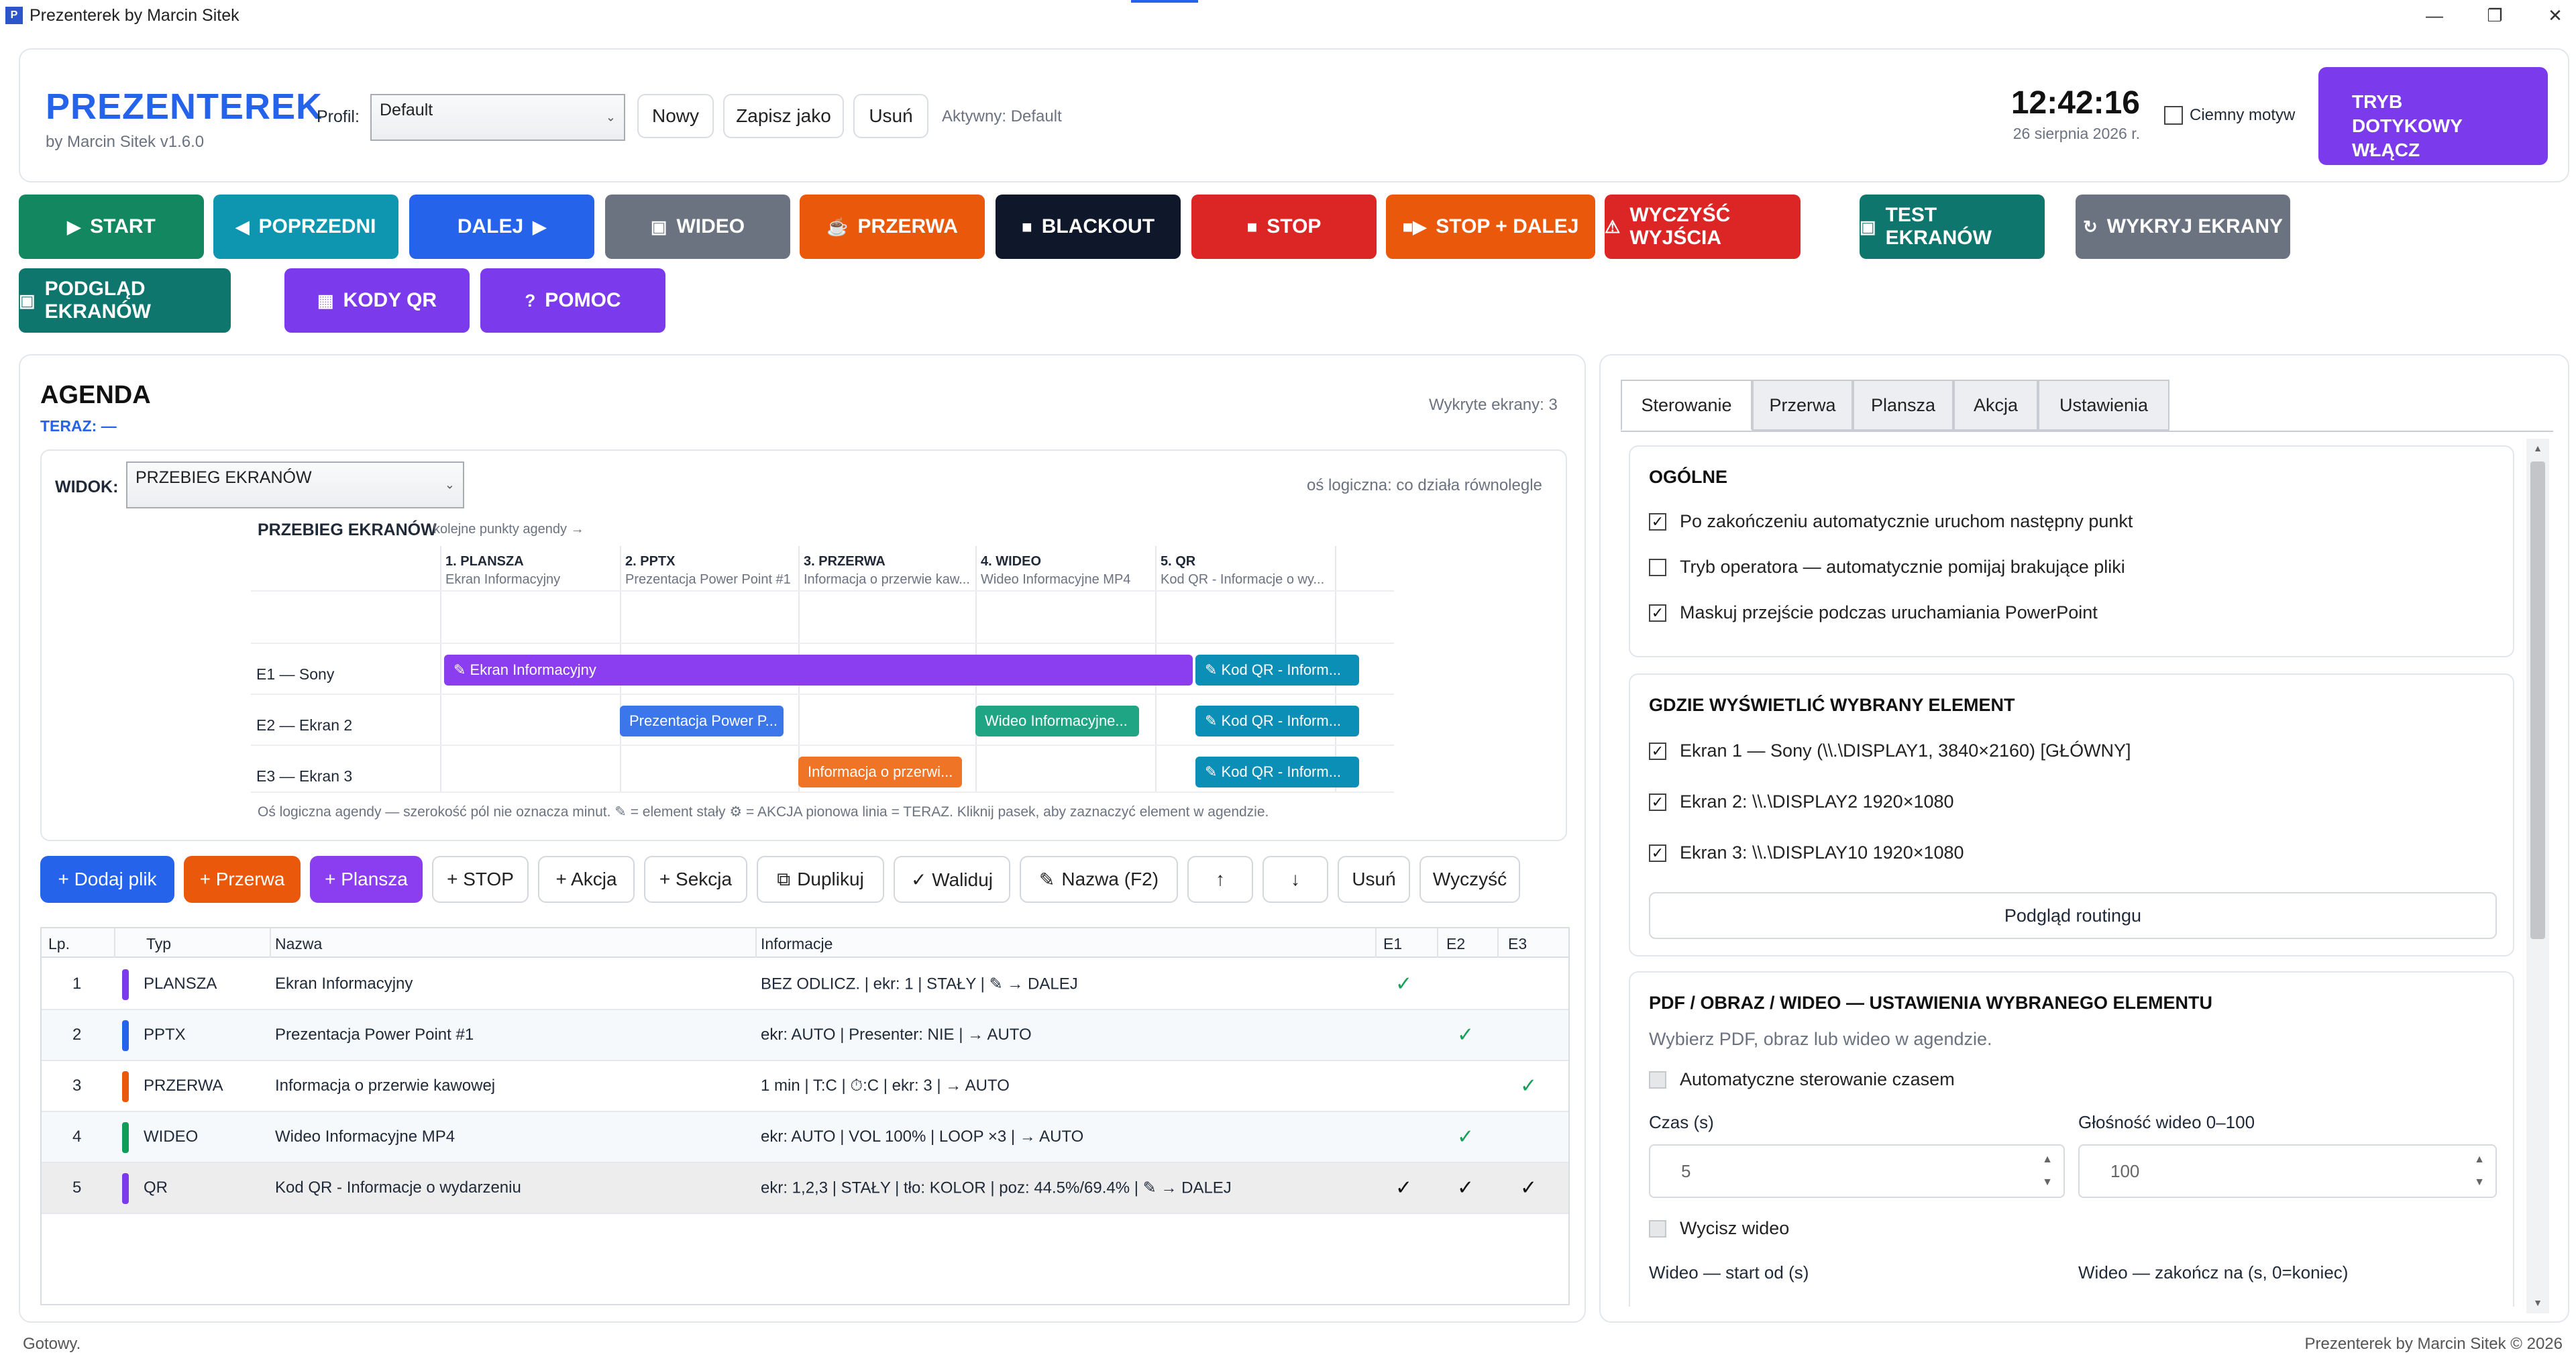 The height and width of the screenshot is (1367, 2576). I want to click on break-label: PRZERWA, so click(907, 226).